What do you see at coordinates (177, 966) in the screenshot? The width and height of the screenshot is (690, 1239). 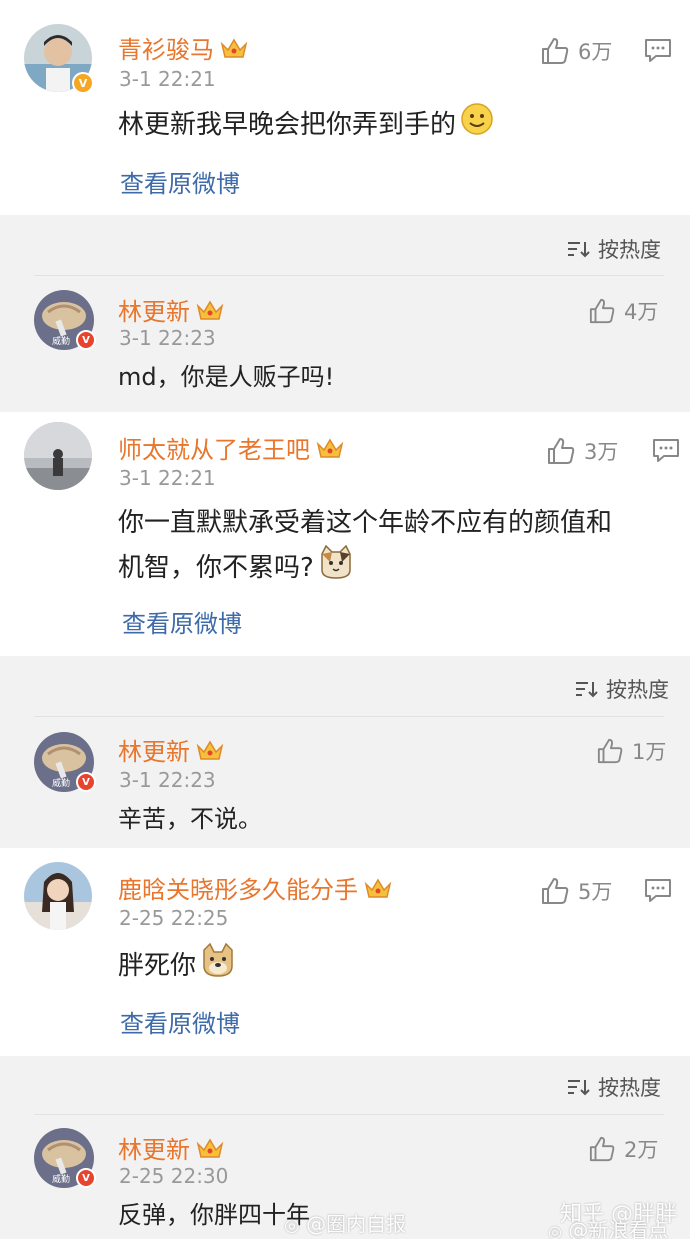 I see `comment-content: 胖死你` at bounding box center [177, 966].